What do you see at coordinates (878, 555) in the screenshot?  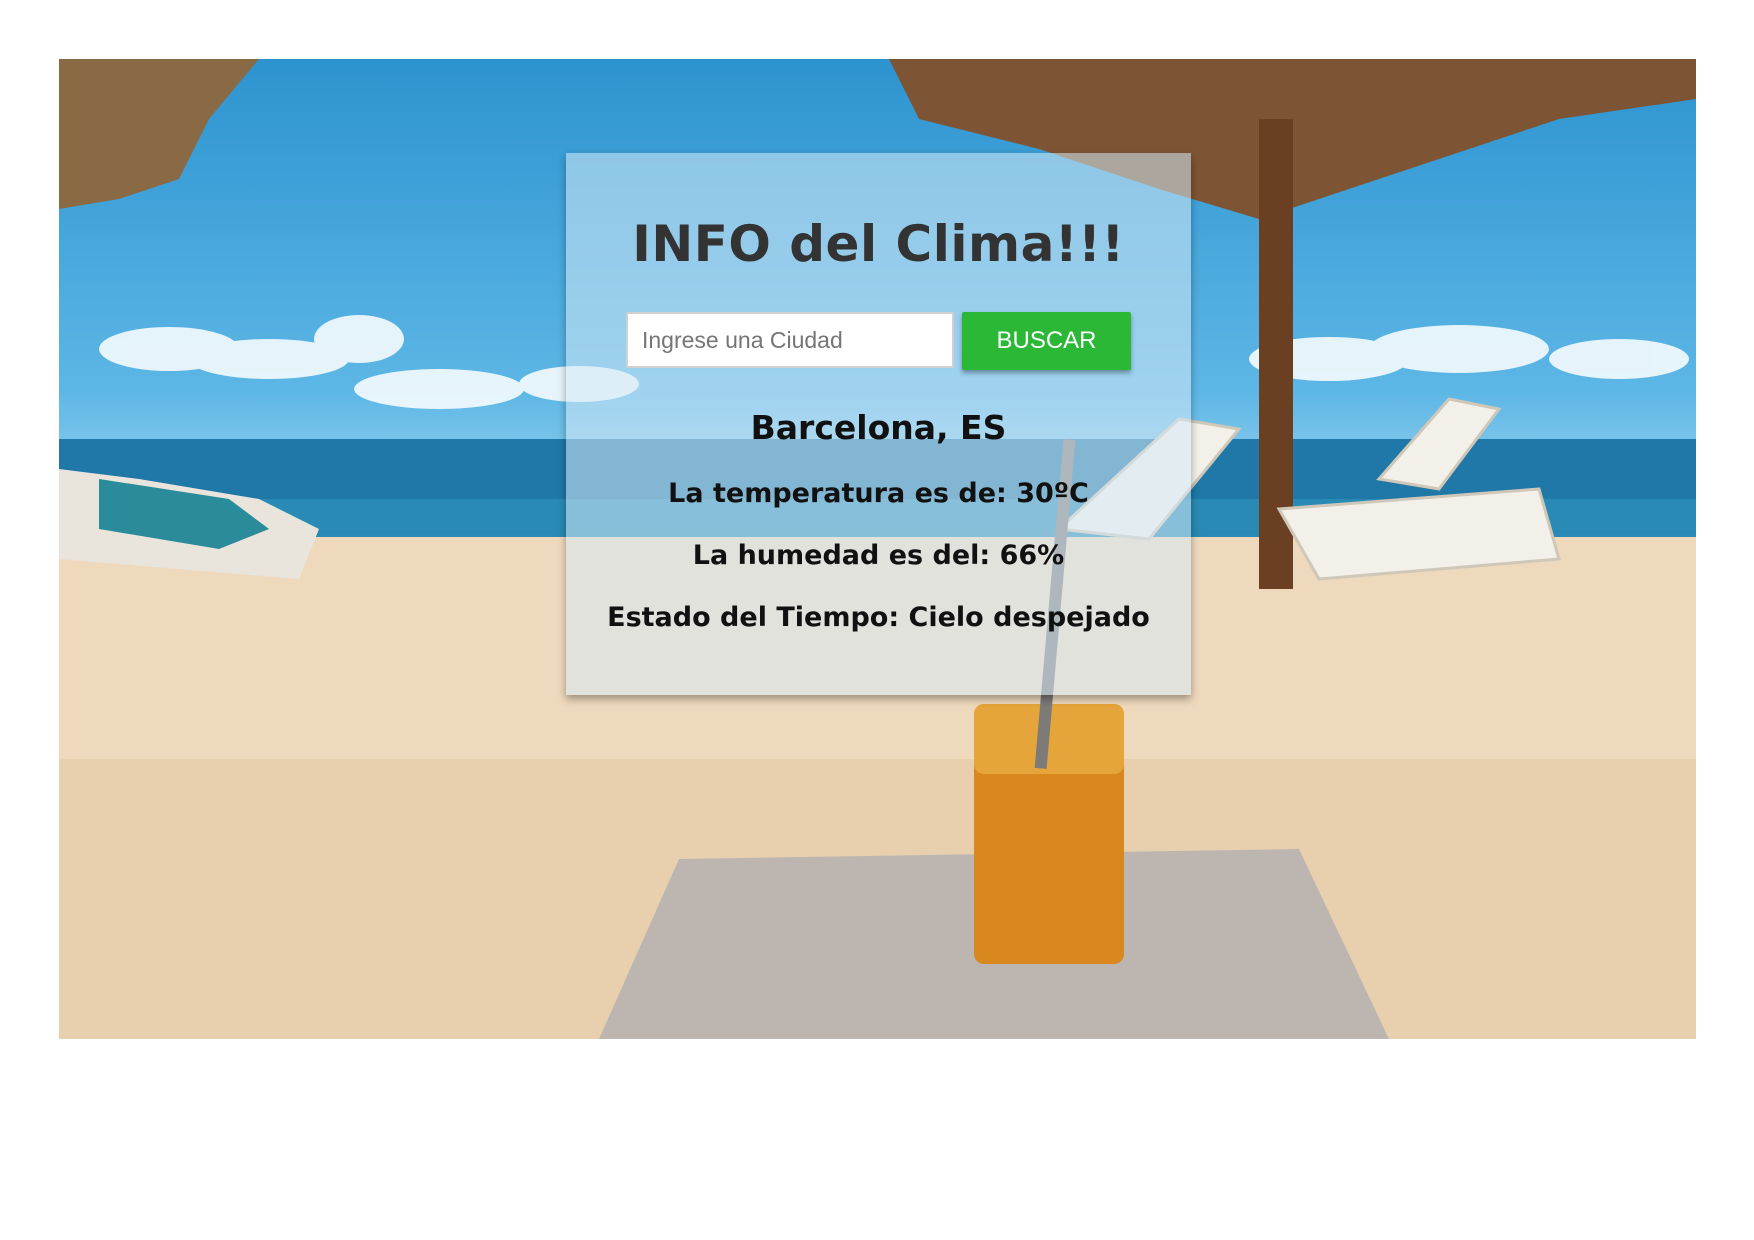 I see `humidity-text: La humedad es del: 66%` at bounding box center [878, 555].